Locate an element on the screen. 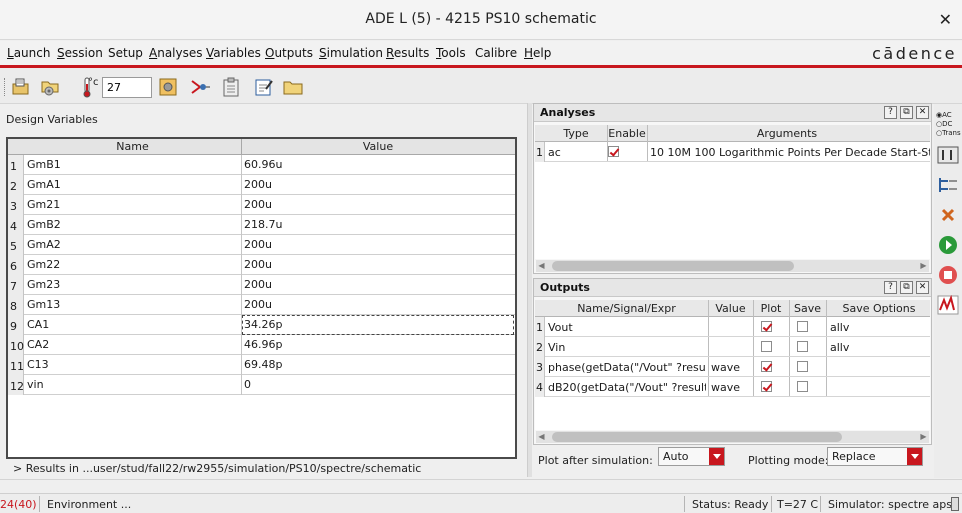 Image resolution: width=962 pixels, height=513 pixels. output-row: 4 dB20(getData("/Vout" ?result... wave is located at coordinates (732, 387).